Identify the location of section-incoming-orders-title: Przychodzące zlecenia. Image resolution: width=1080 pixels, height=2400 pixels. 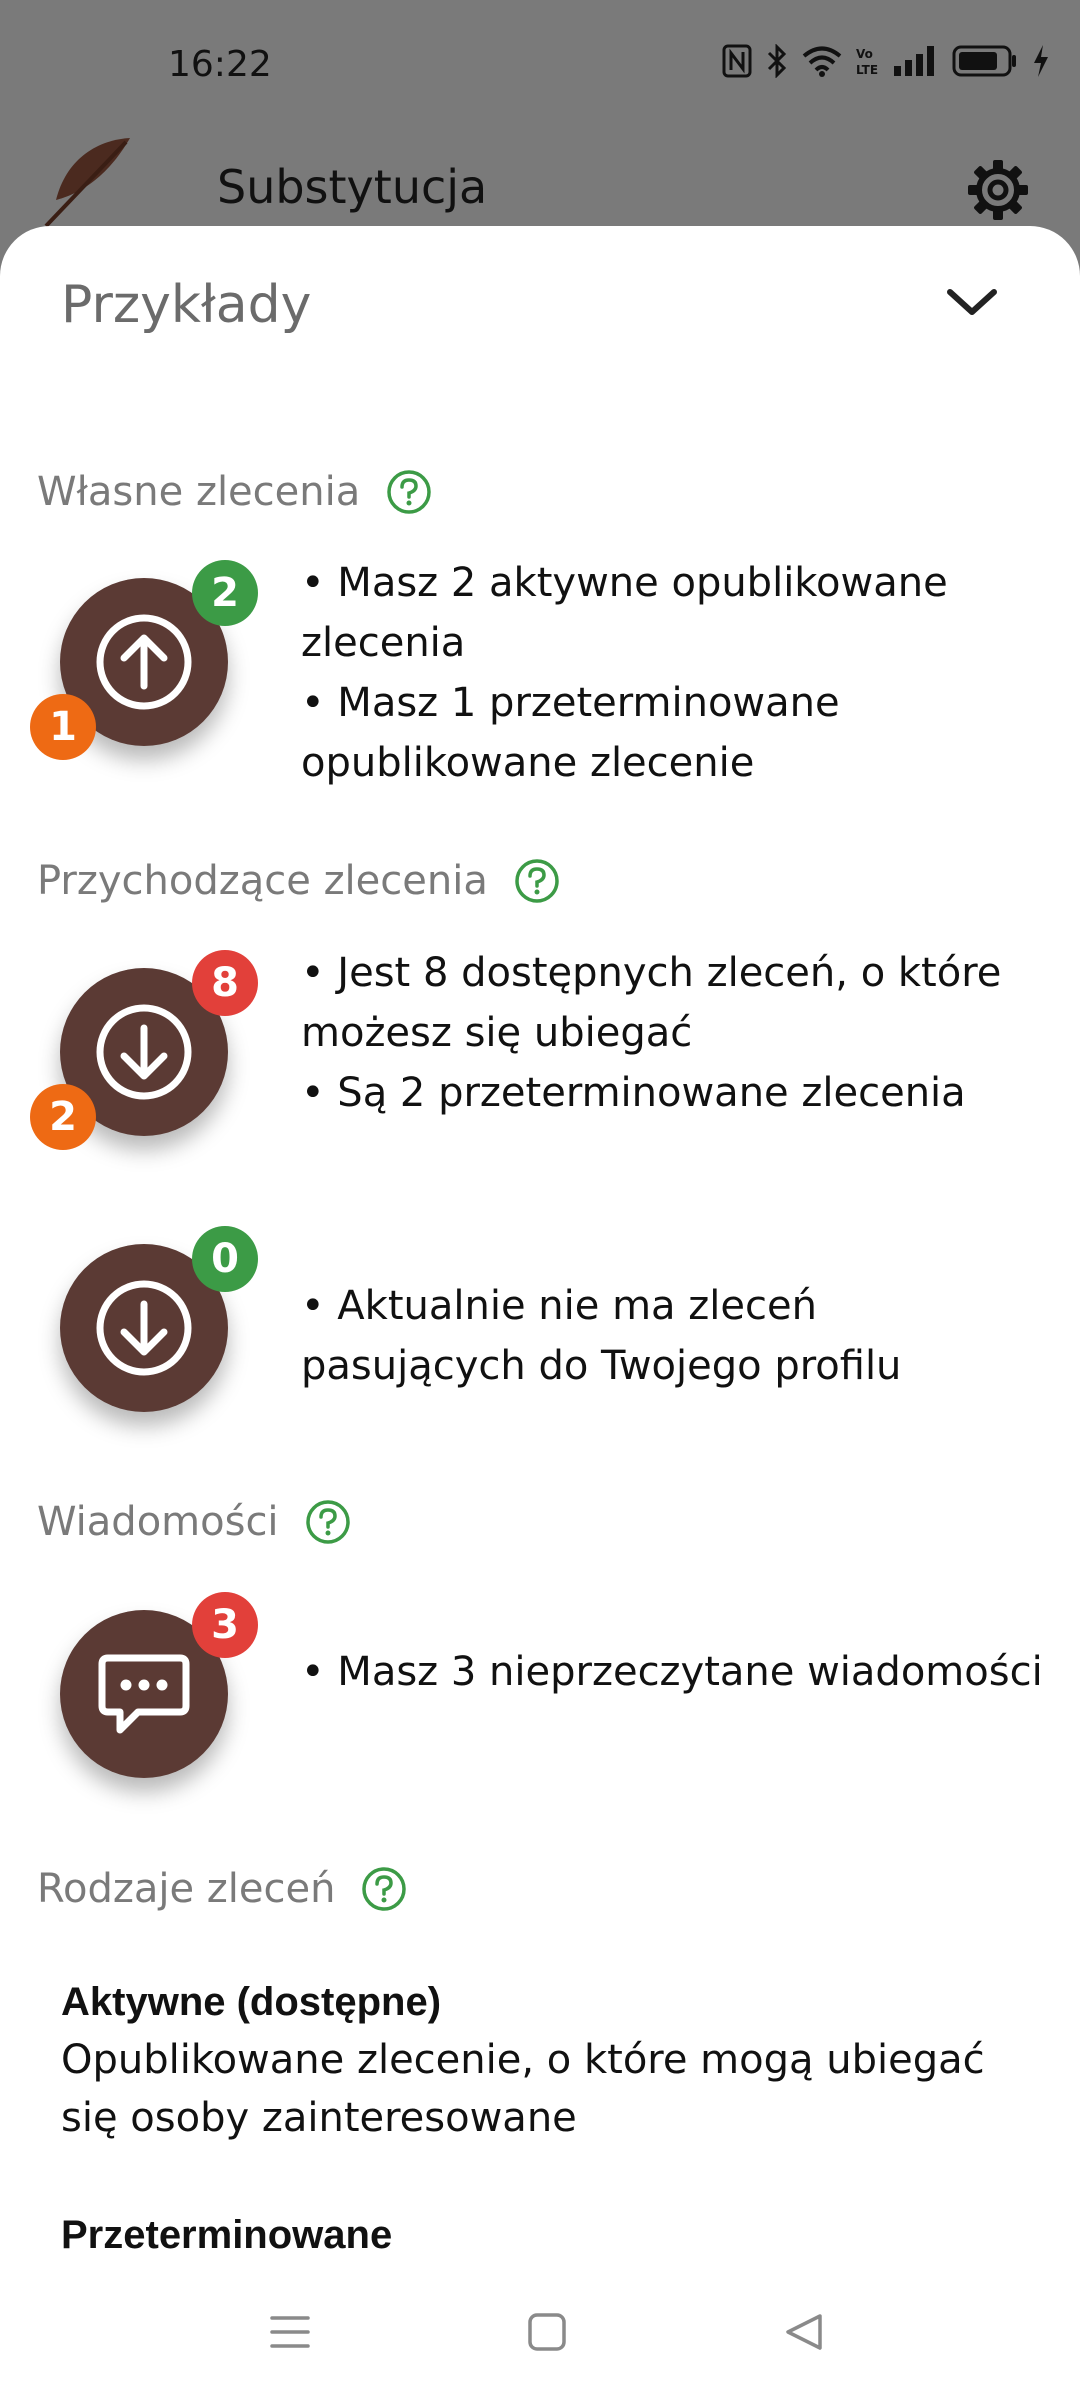
(298, 881).